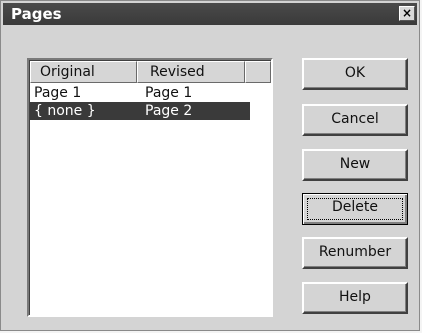 The height and width of the screenshot is (333, 422). I want to click on cell-original: { none }, so click(85, 111).